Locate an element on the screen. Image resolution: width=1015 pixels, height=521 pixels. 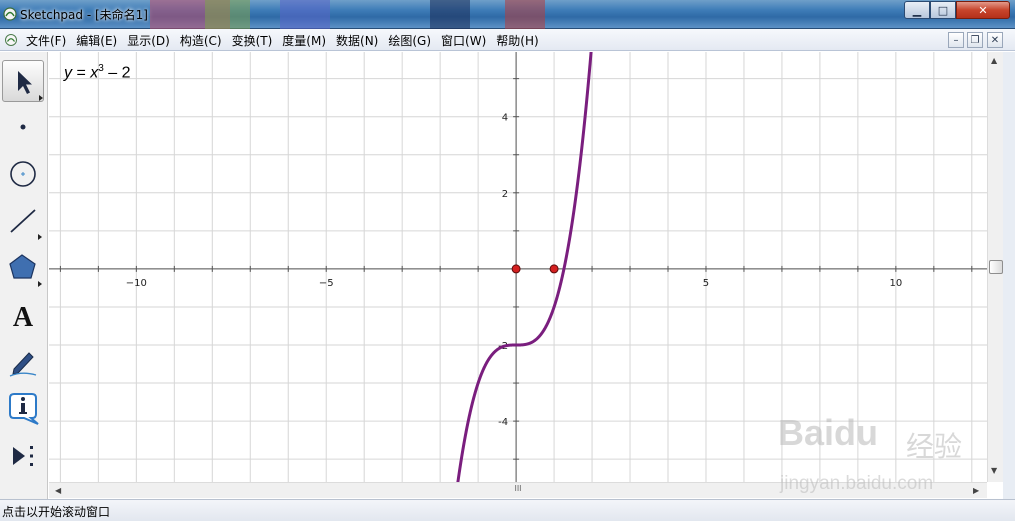
compass-tool is located at coordinates (23, 174).